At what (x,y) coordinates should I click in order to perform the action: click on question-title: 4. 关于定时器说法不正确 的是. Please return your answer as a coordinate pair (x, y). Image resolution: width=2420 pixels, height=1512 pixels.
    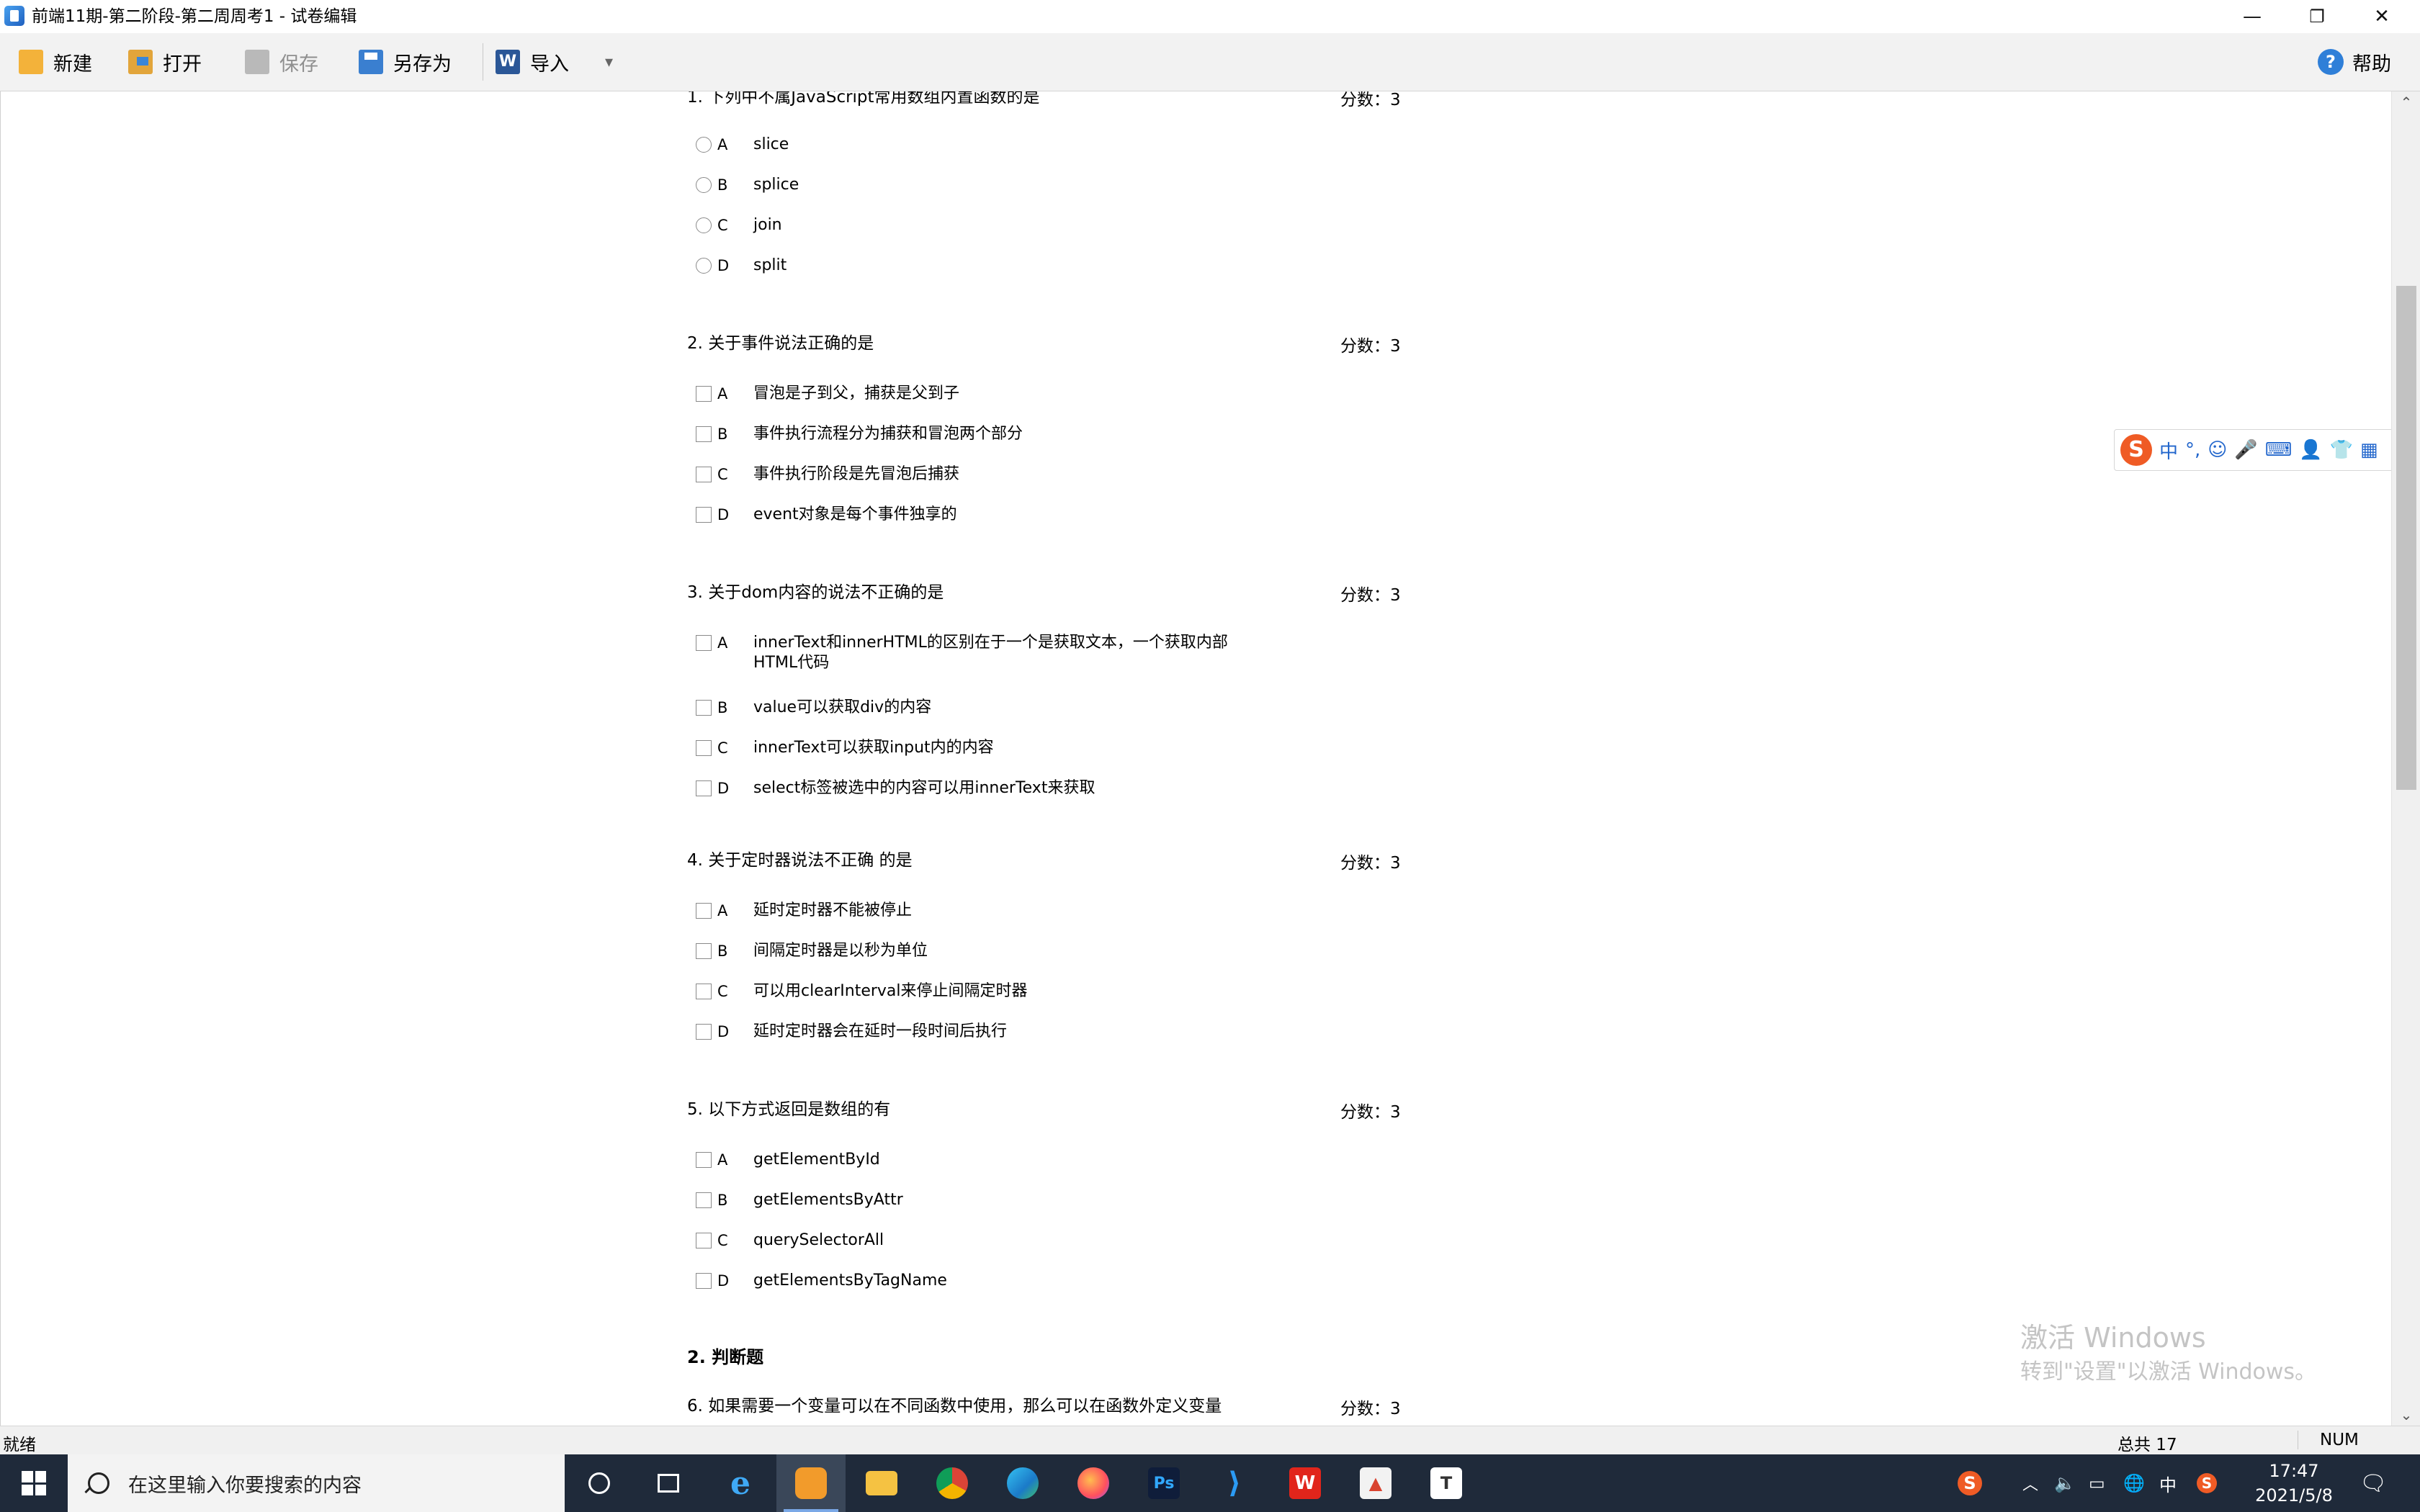
    Looking at the image, I should click on (800, 858).